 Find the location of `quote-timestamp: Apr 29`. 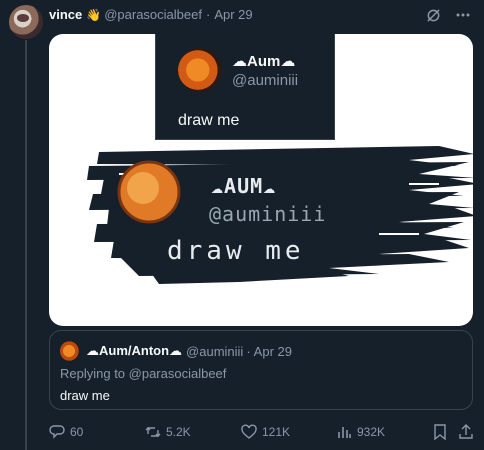

quote-timestamp: Apr 29 is located at coordinates (273, 351).